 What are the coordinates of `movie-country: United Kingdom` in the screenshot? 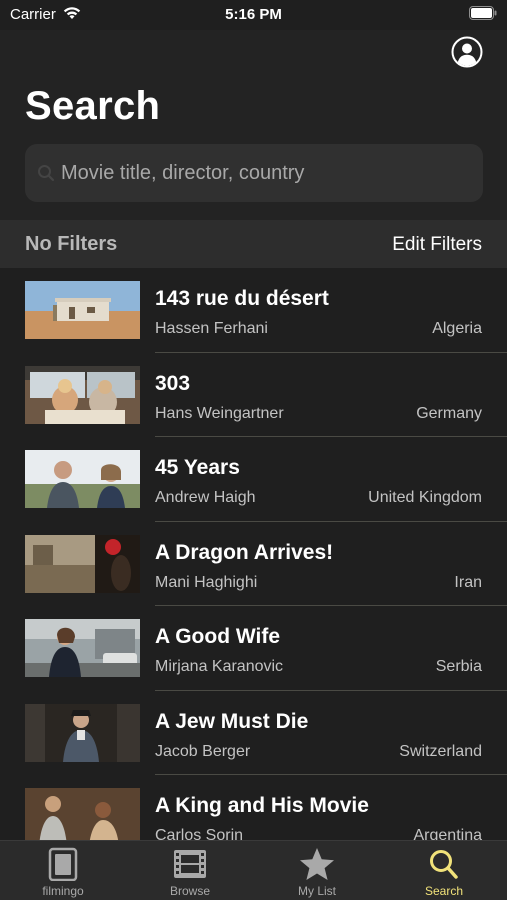 It's located at (425, 497).